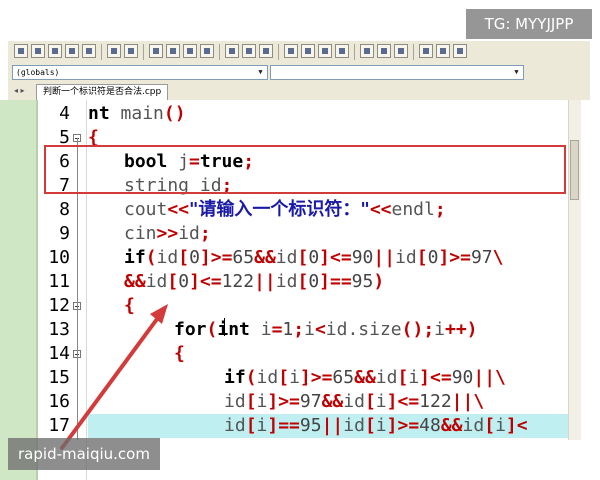  I want to click on print-icon, so click(89, 51).